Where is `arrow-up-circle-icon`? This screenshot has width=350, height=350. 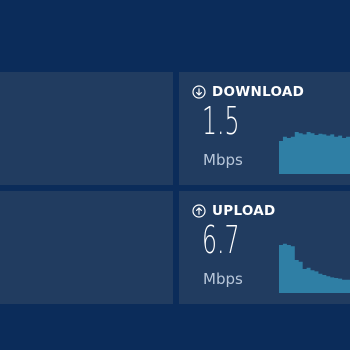 arrow-up-circle-icon is located at coordinates (199, 211).